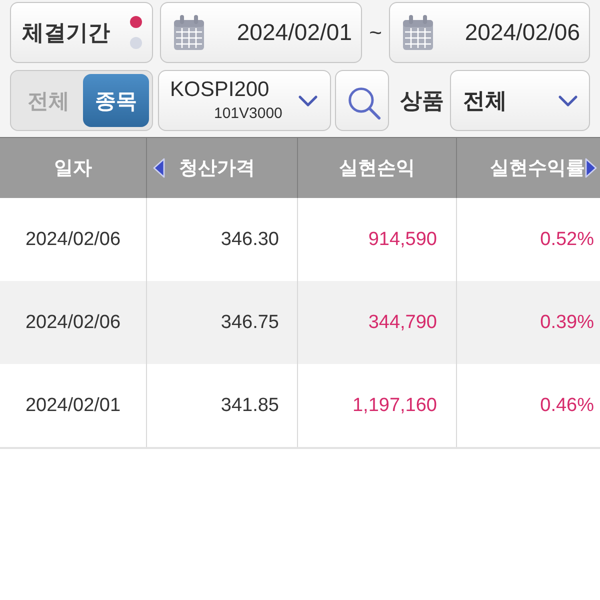 This screenshot has width=600, height=600. What do you see at coordinates (591, 168) in the screenshot?
I see `scroll-right-icon` at bounding box center [591, 168].